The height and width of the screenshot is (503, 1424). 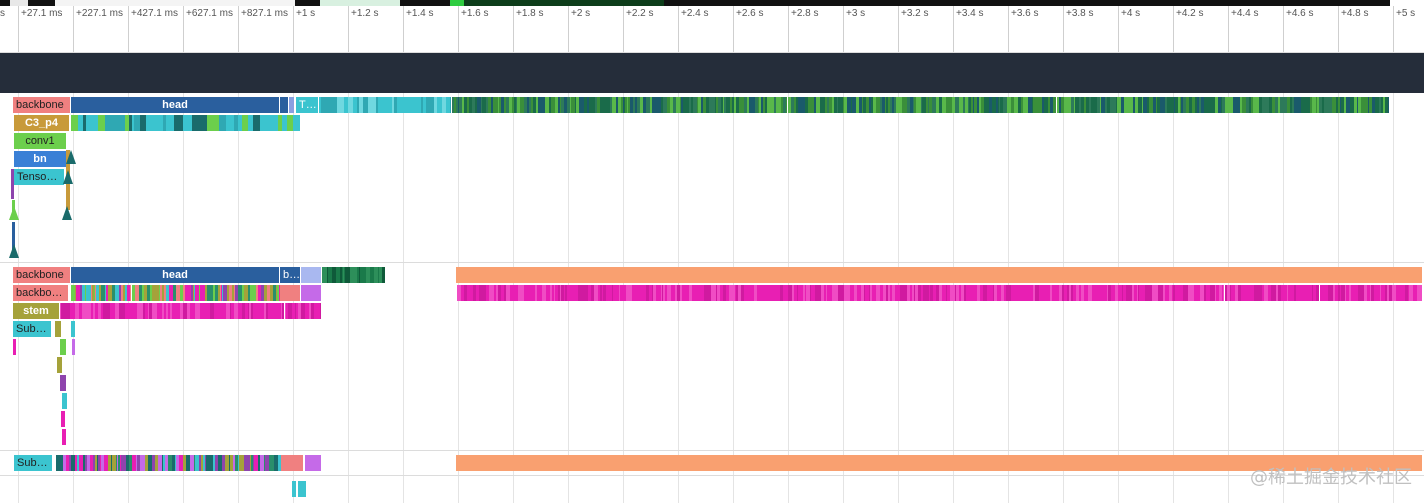 What do you see at coordinates (1355, 13) in the screenshot?
I see `ruler-tick-label: +4.8 s` at bounding box center [1355, 13].